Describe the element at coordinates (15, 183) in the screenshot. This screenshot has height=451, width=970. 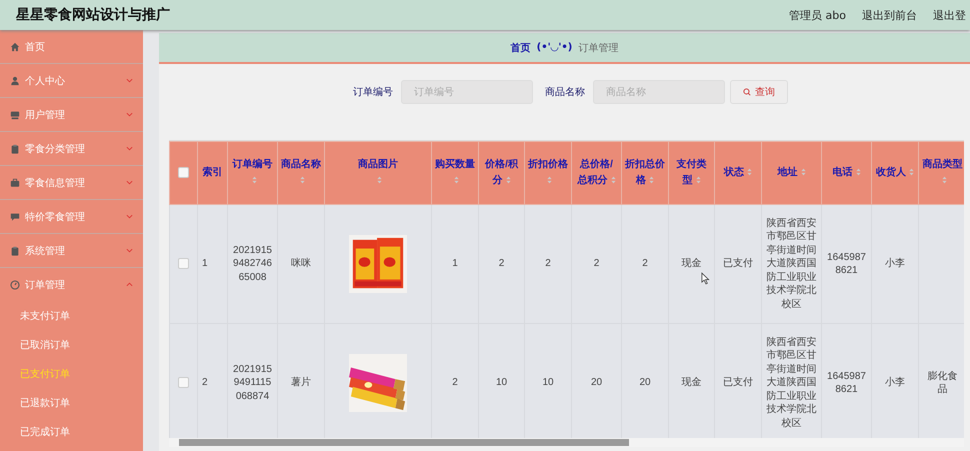
I see `briefcase-icon` at that location.